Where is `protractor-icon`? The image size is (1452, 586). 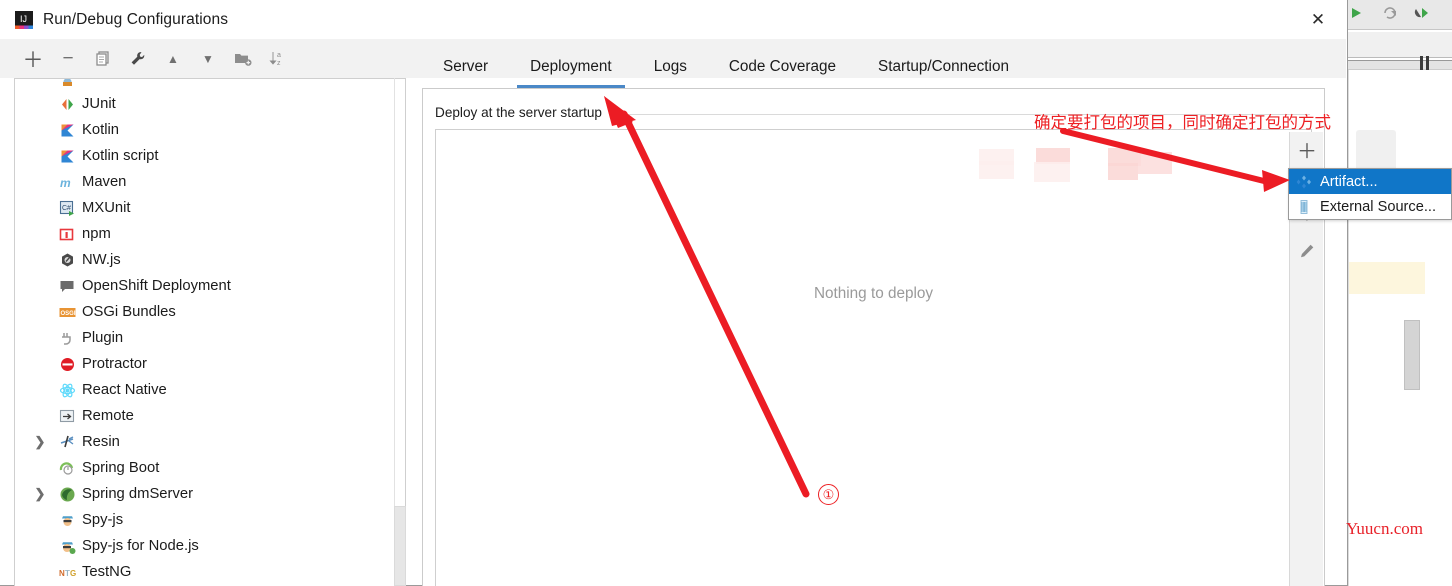 protractor-icon is located at coordinates (67, 364).